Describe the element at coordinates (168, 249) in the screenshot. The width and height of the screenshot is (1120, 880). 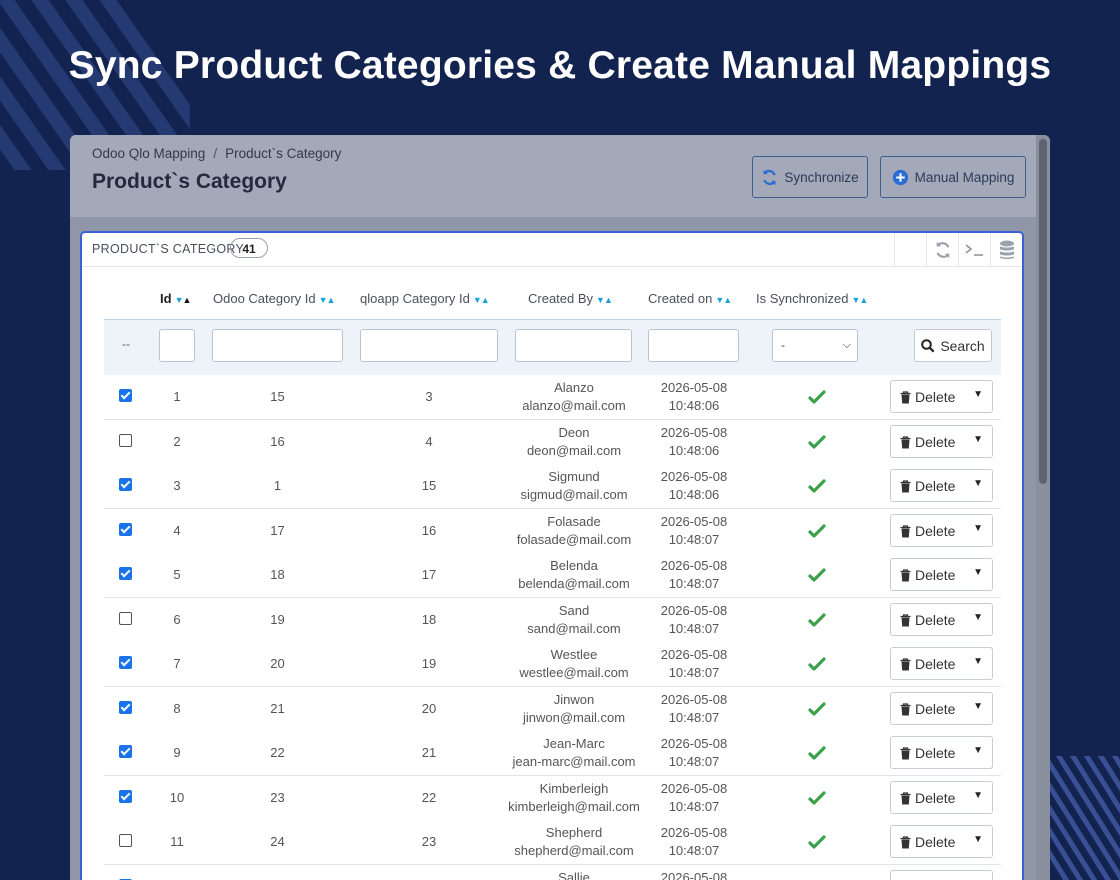
I see `panel-title: PRODUCT`S CATEGORY` at that location.